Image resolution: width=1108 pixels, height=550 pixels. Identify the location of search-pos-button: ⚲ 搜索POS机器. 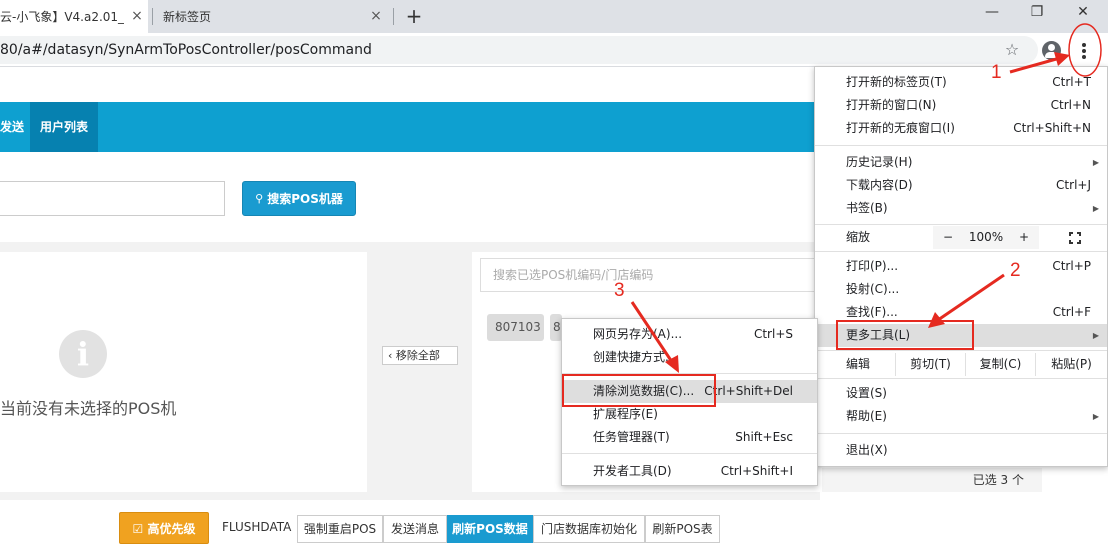
(299, 198).